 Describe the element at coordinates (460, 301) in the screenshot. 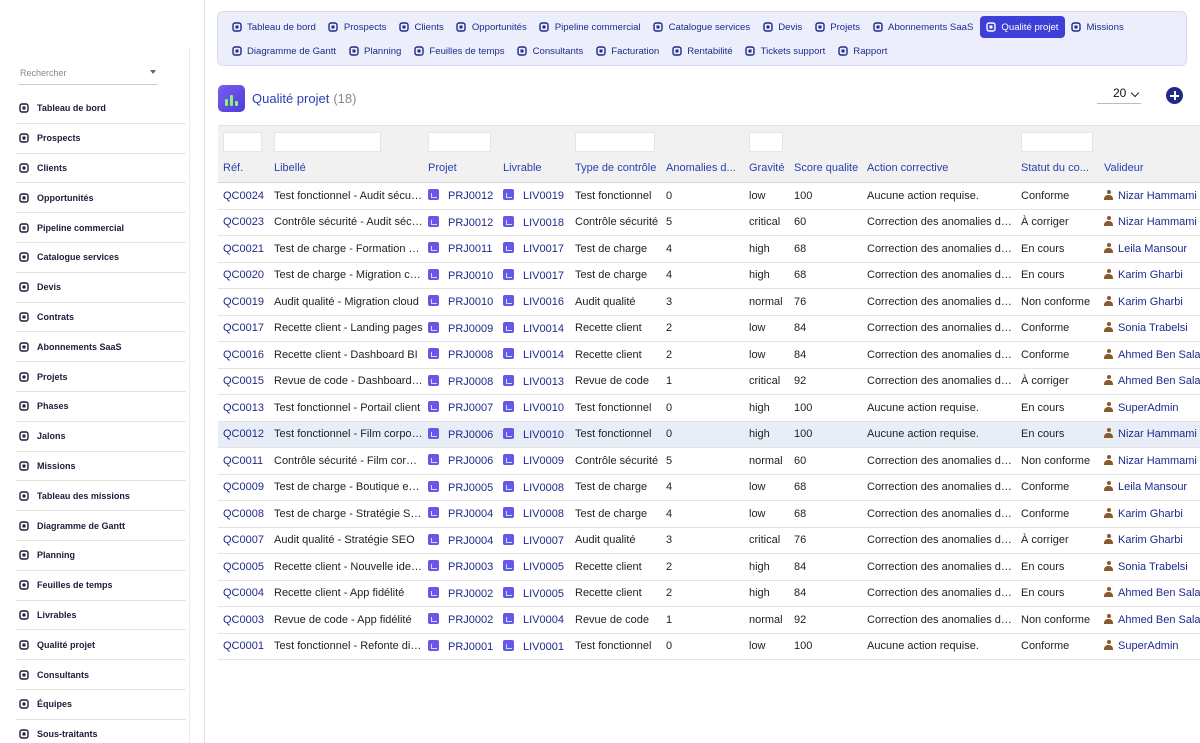

I see `projet-link: PRJ0010` at that location.